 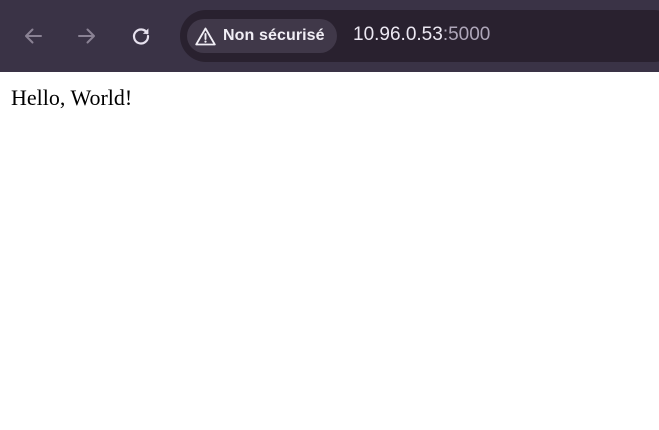 I want to click on address-bar: Non sécurisé 10.96.0.53:5000, so click(x=419, y=36).